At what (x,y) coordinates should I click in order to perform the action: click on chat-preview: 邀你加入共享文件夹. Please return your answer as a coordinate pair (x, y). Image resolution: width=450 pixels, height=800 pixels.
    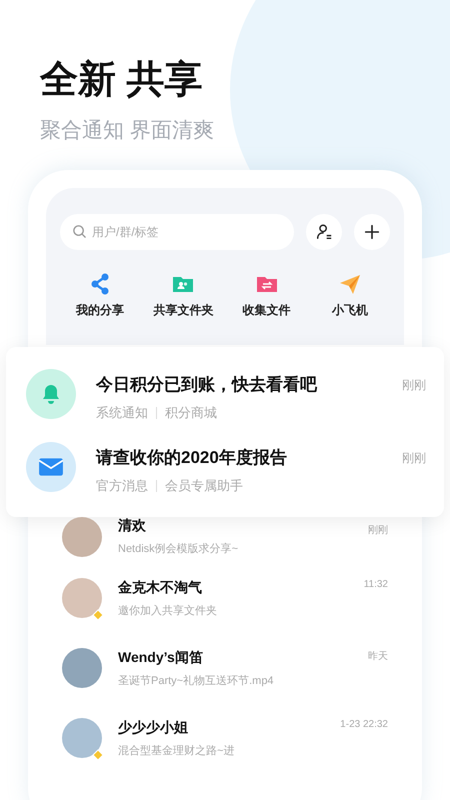
    Looking at the image, I should click on (168, 611).